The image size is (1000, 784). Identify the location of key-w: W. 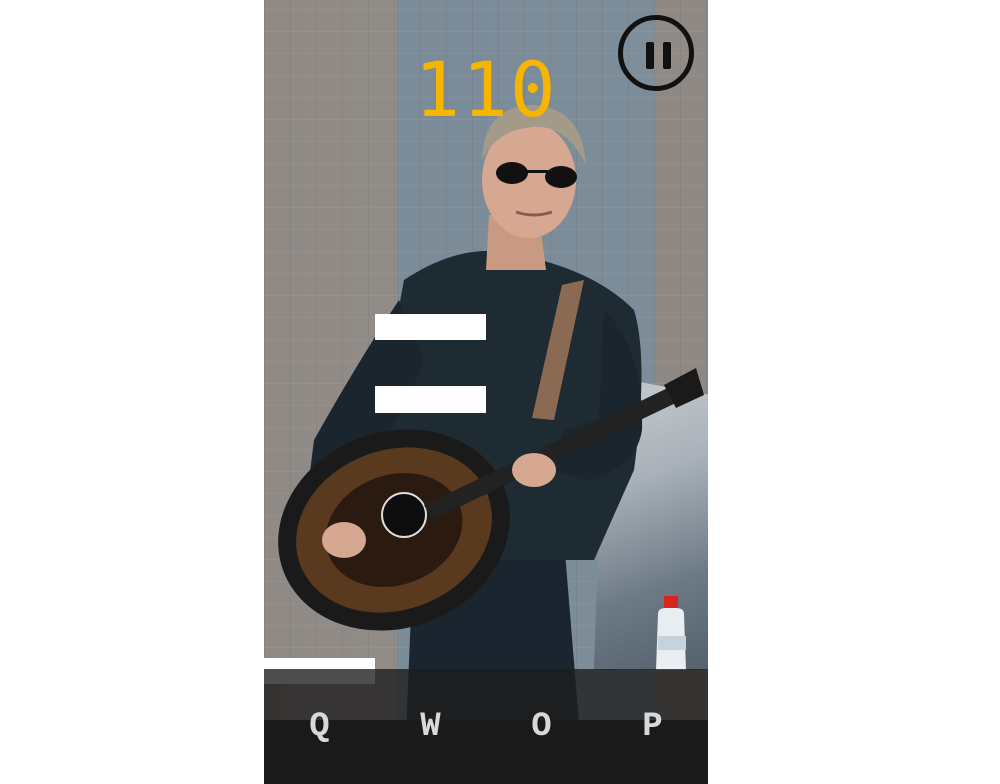
(430, 727).